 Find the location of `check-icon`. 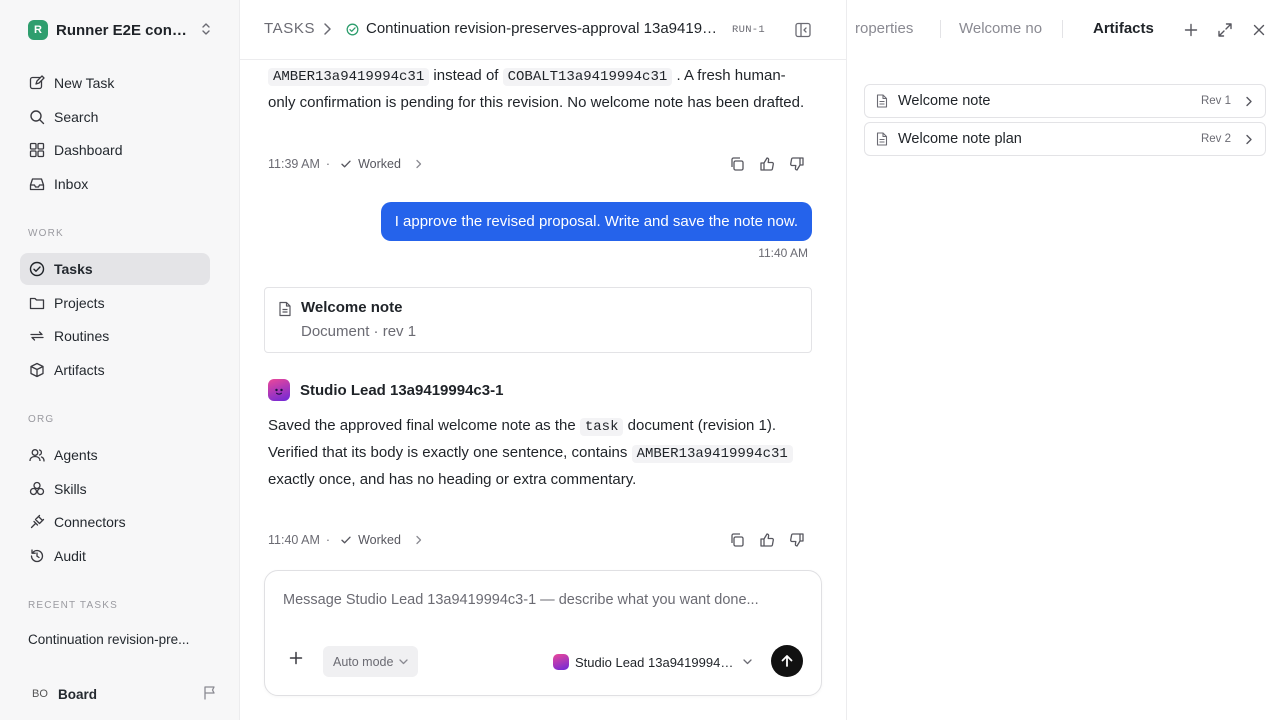

check-icon is located at coordinates (346, 540).